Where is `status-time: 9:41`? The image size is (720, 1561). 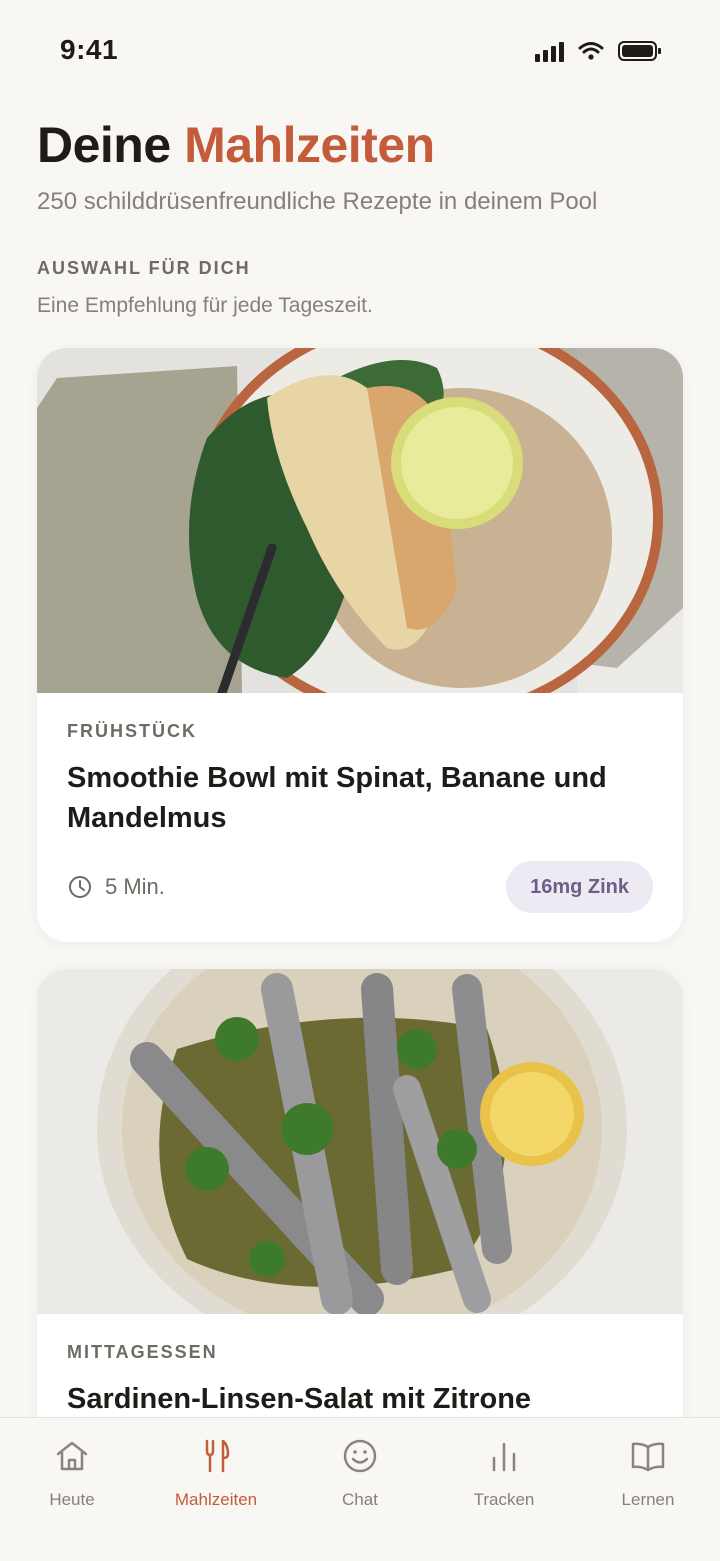 status-time: 9:41 is located at coordinates (89, 49).